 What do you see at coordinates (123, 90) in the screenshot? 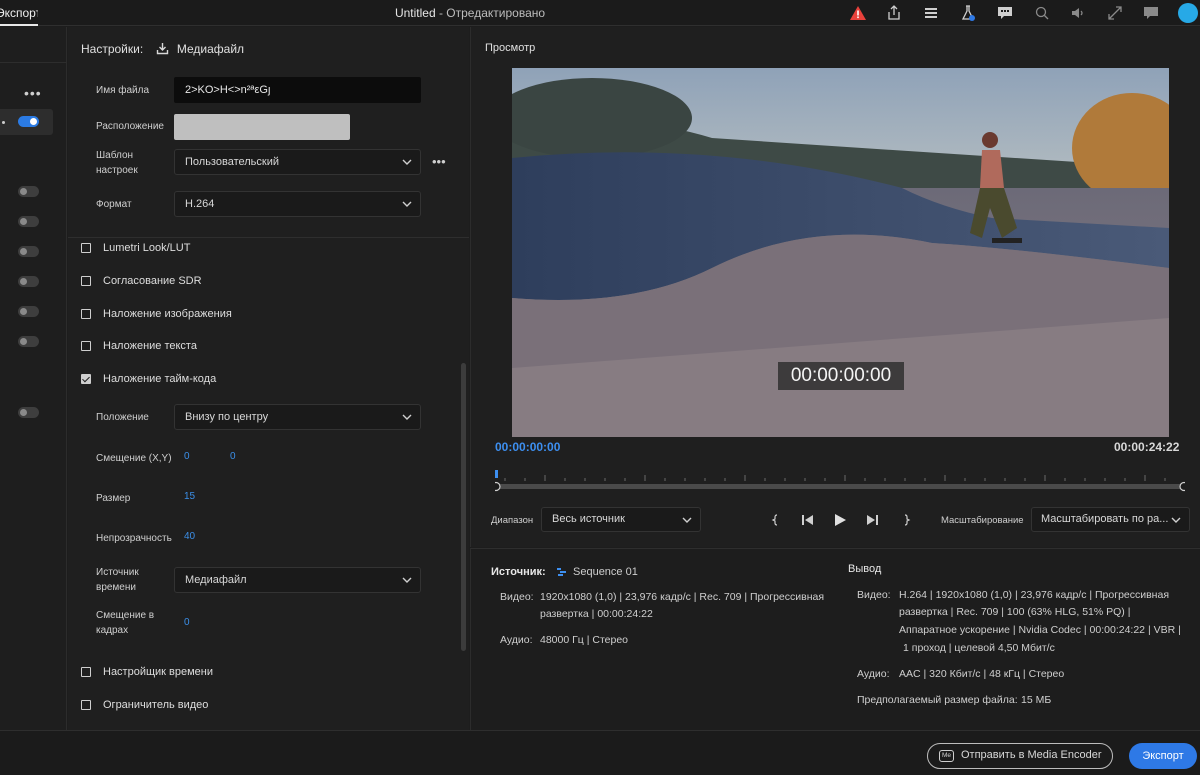
I see `filename-label: Имя файла` at bounding box center [123, 90].